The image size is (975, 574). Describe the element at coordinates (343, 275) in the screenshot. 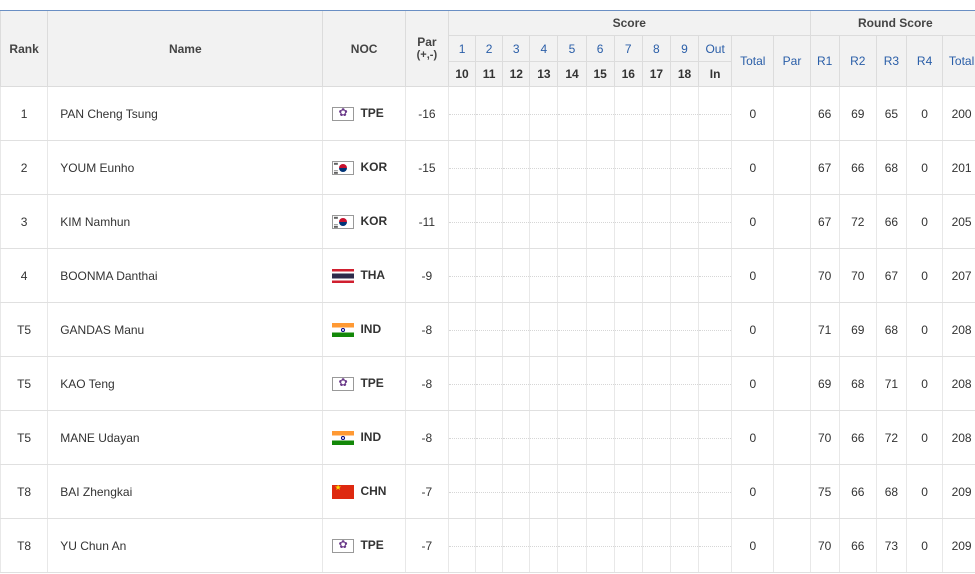

I see `tha-flag-icon` at that location.